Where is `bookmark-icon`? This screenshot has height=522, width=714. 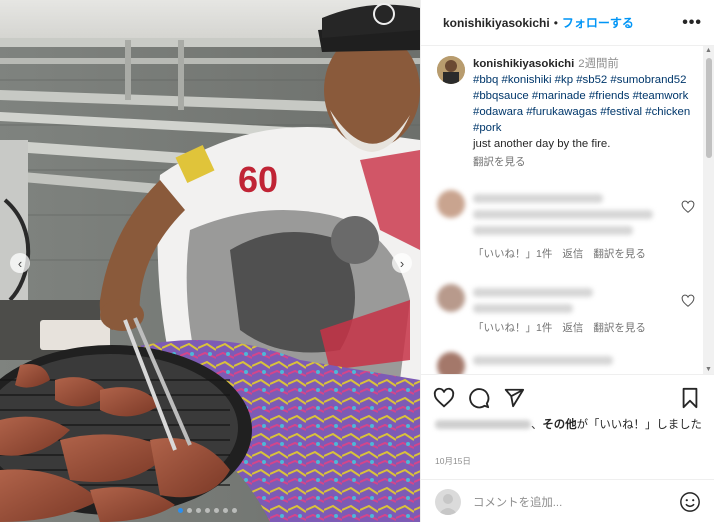 bookmark-icon is located at coordinates (690, 398).